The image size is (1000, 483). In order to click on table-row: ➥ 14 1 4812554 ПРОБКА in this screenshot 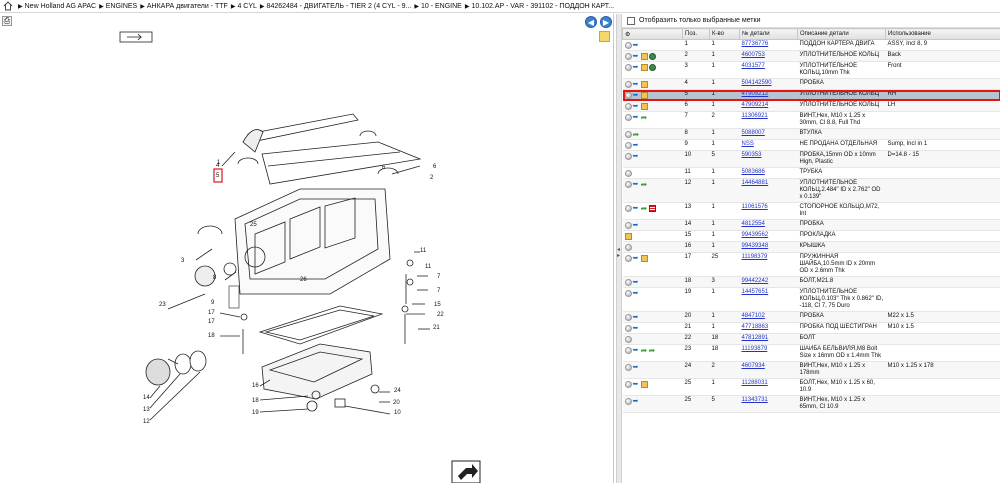, I will do `click(811, 225)`.